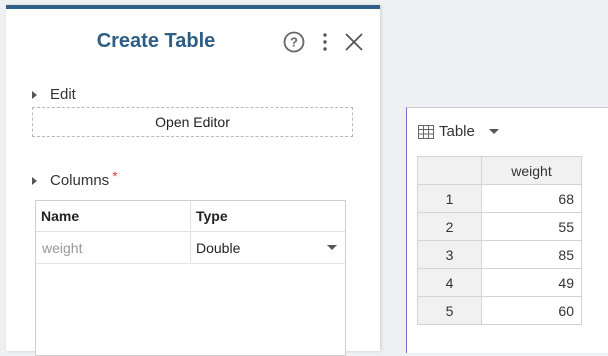 The image size is (608, 356). Describe the element at coordinates (449, 226) in the screenshot. I see `row-index: 2` at that location.